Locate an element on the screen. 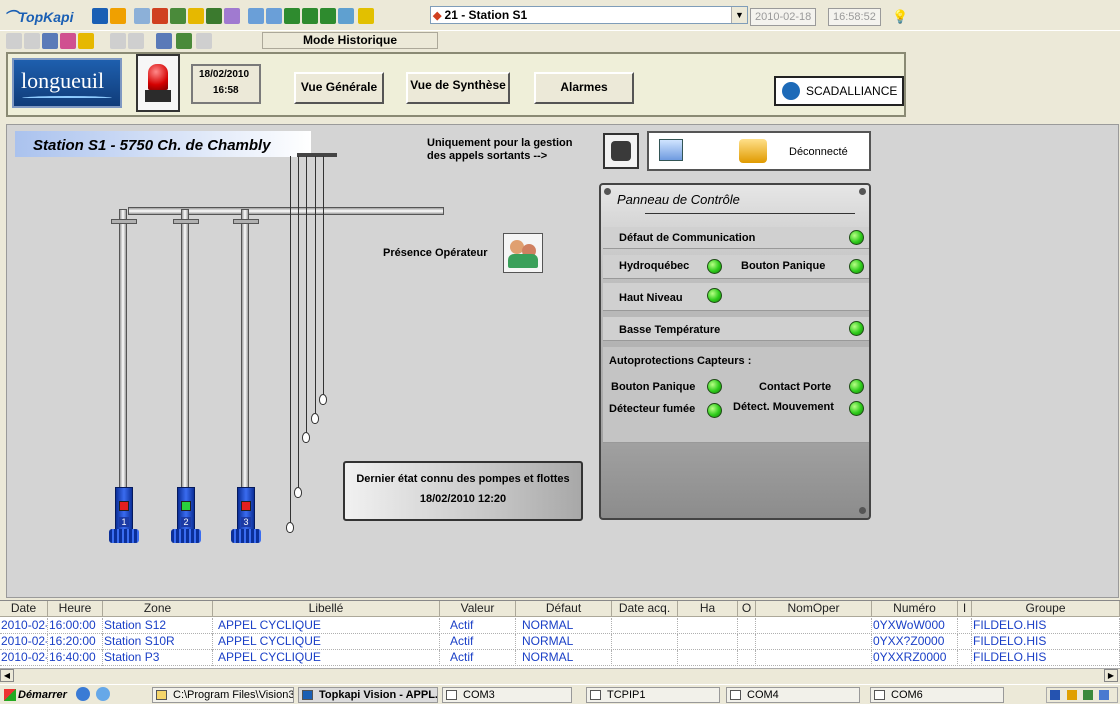 This screenshot has height=704, width=1120. horizontal-scrollbar: ◀ ▶ is located at coordinates (560, 675).